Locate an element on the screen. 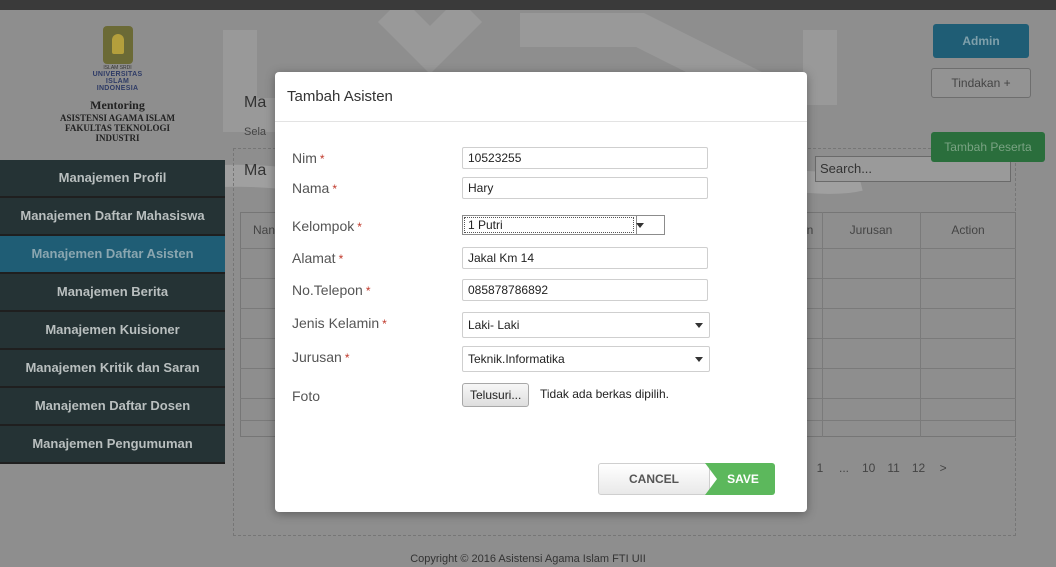  foto-label: Foto is located at coordinates (306, 396).